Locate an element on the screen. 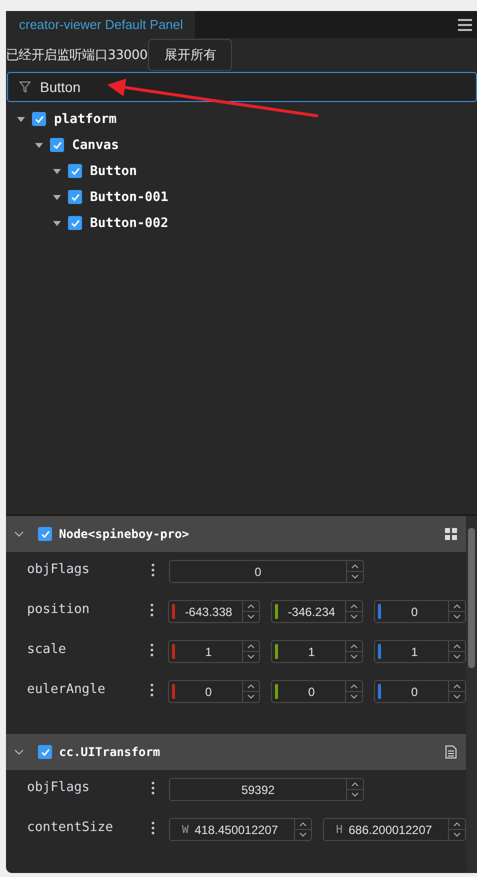 The height and width of the screenshot is (877, 477). expand-all-button: 展开所有 is located at coordinates (190, 54).